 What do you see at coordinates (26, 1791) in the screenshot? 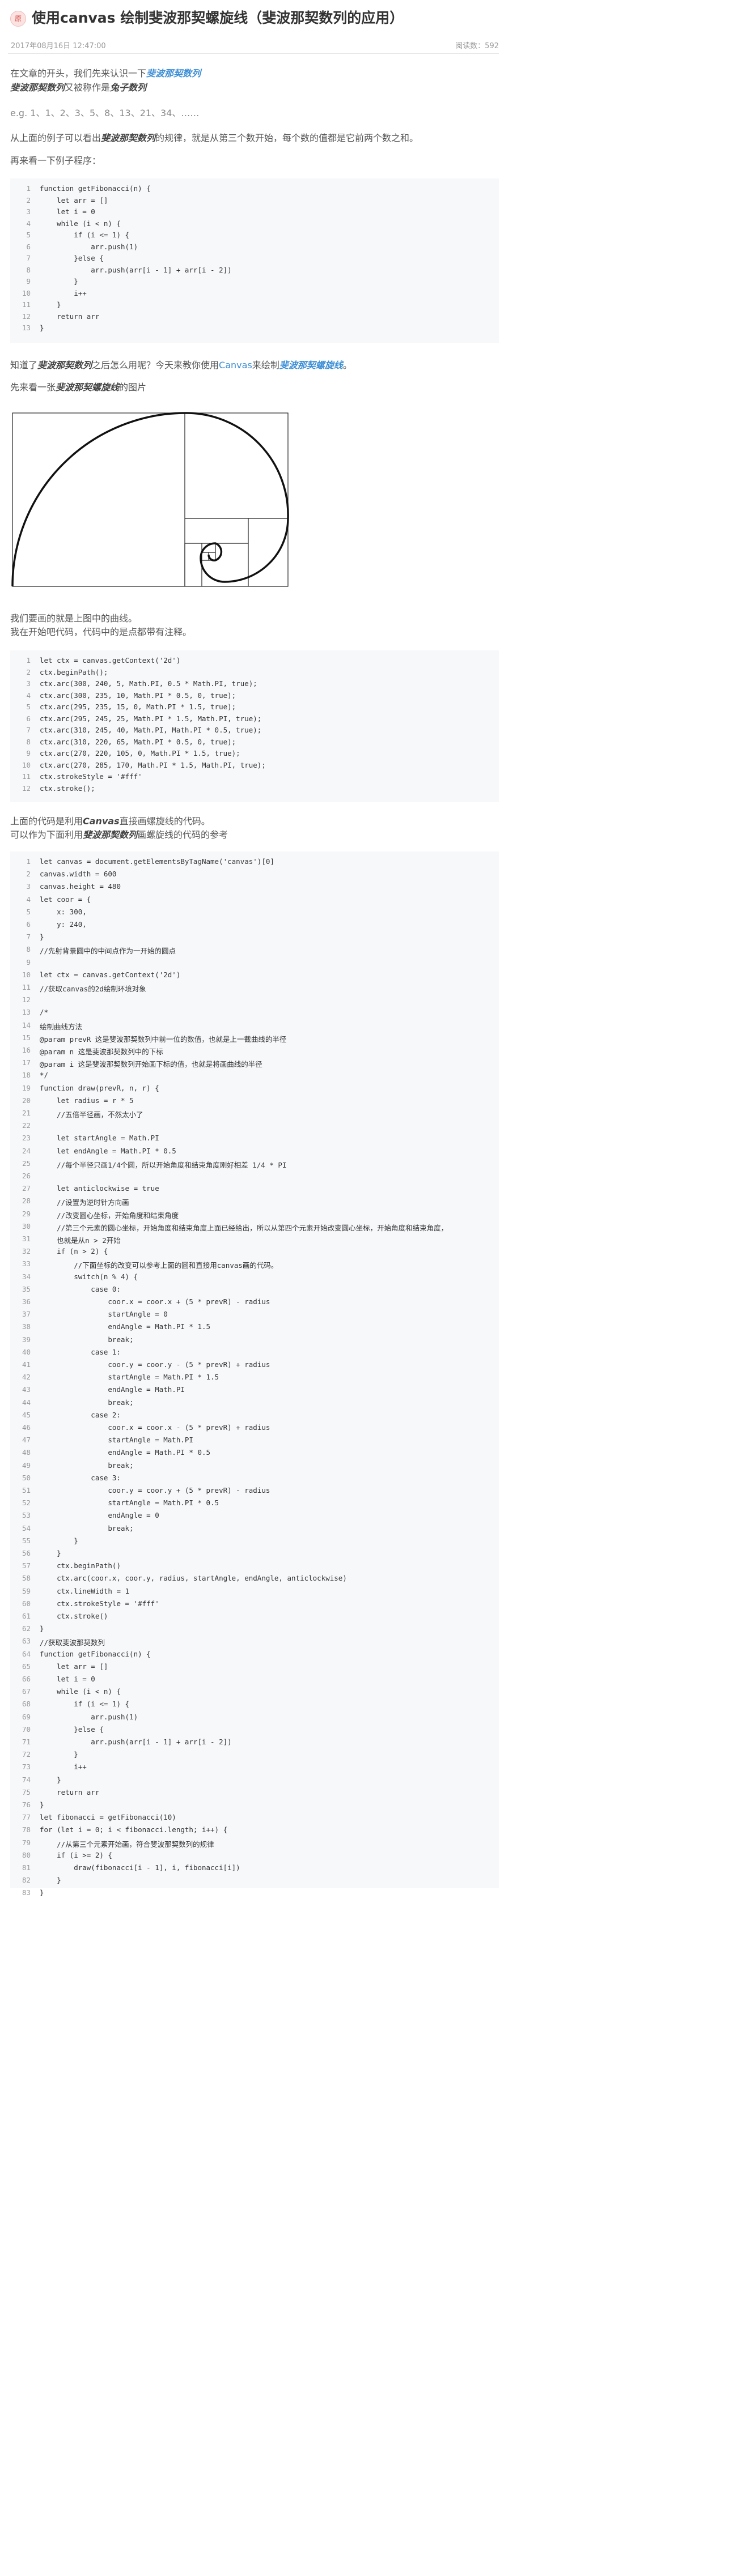
I see `line-number: 75` at bounding box center [26, 1791].